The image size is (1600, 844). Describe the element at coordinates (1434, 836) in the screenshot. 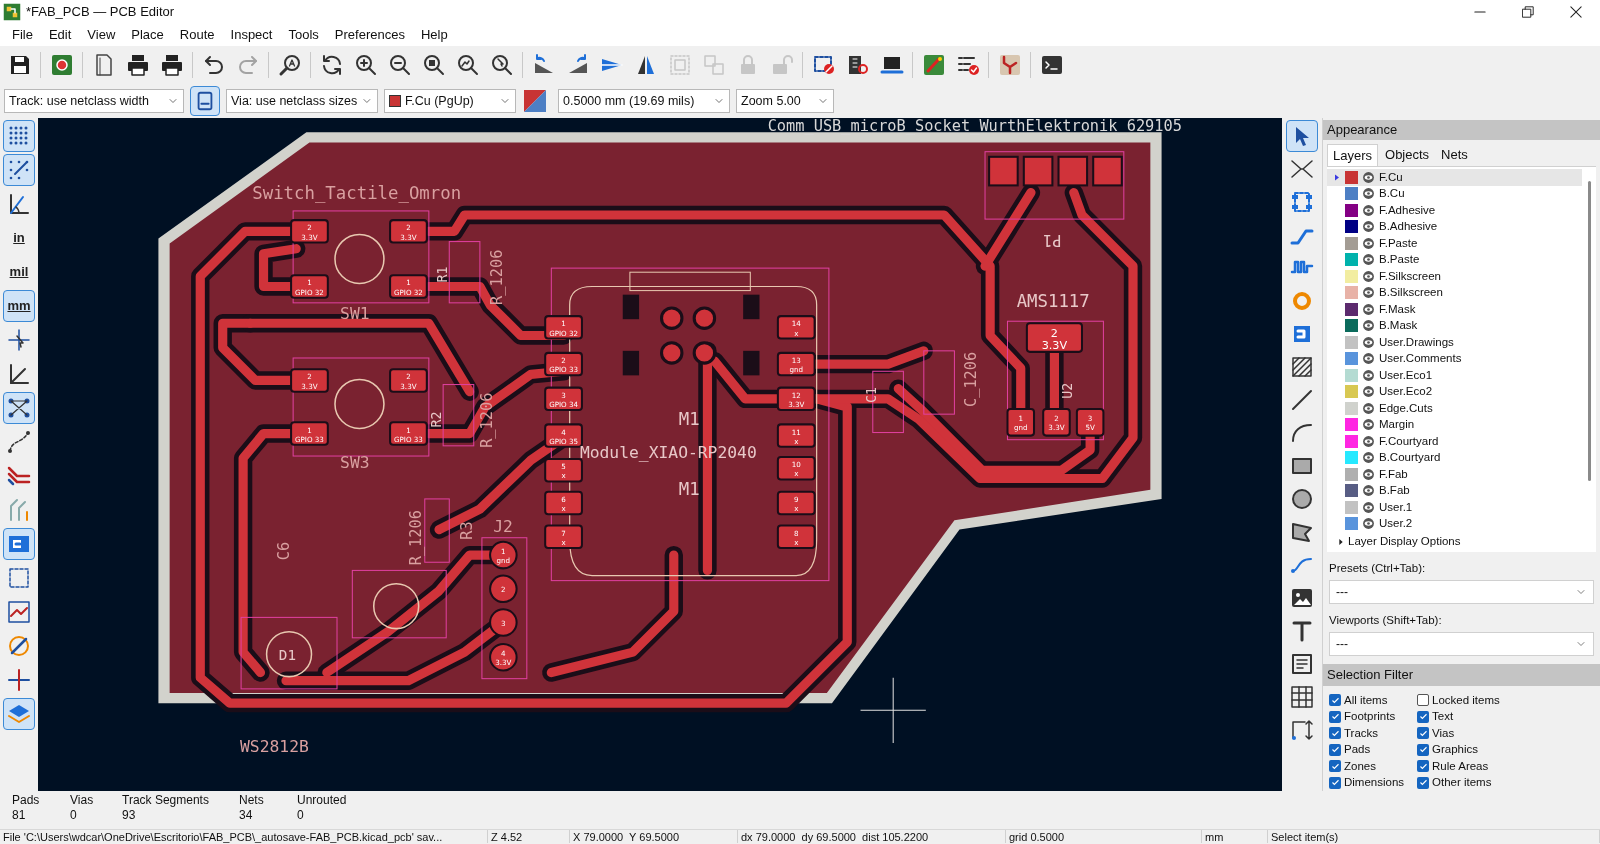

I see `status-text: Select item(s)` at that location.